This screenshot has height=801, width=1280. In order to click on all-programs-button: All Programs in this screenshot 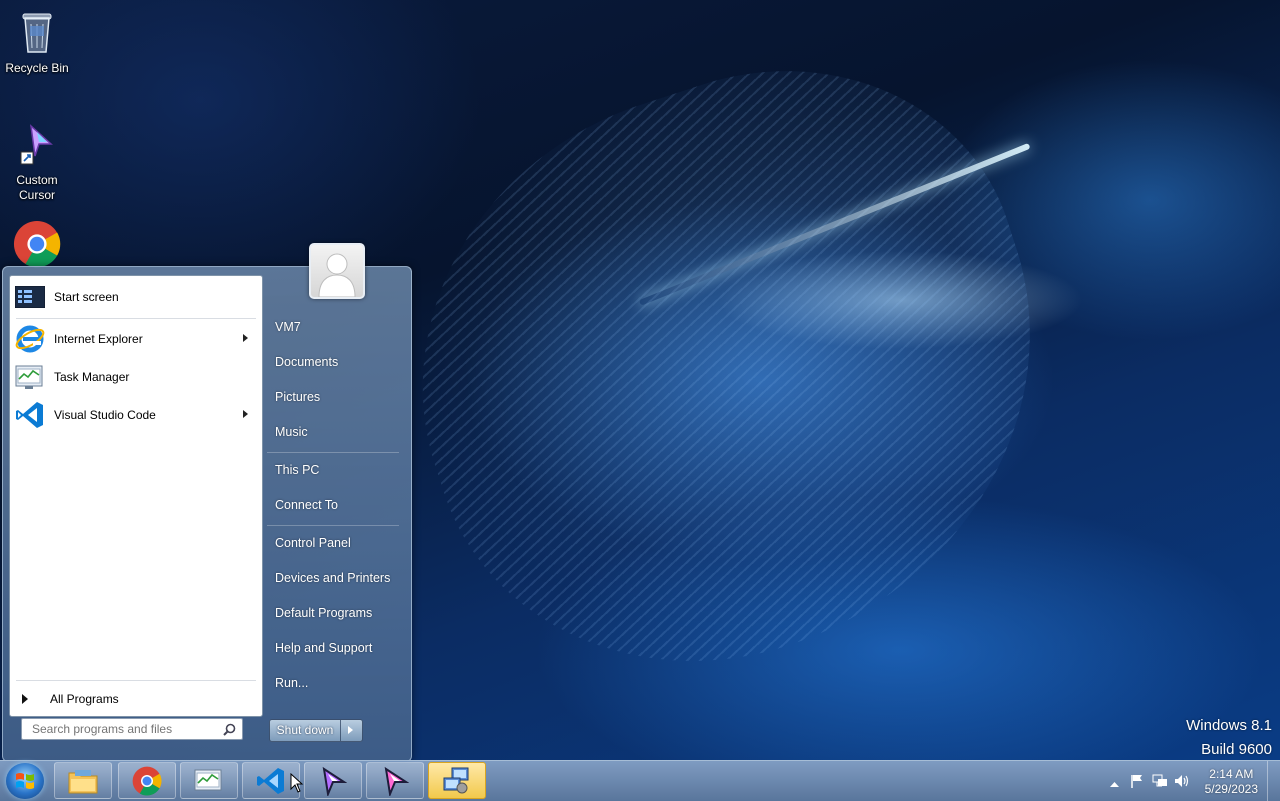, I will do `click(135, 699)`.